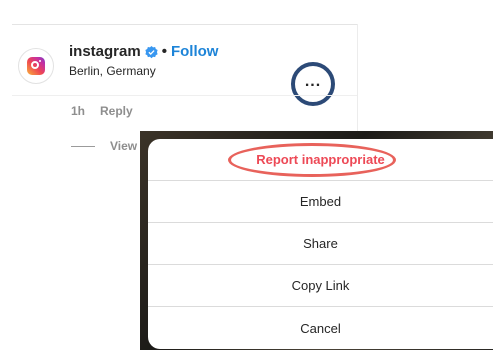  I want to click on location-link: Berlin, Germany, so click(112, 71).